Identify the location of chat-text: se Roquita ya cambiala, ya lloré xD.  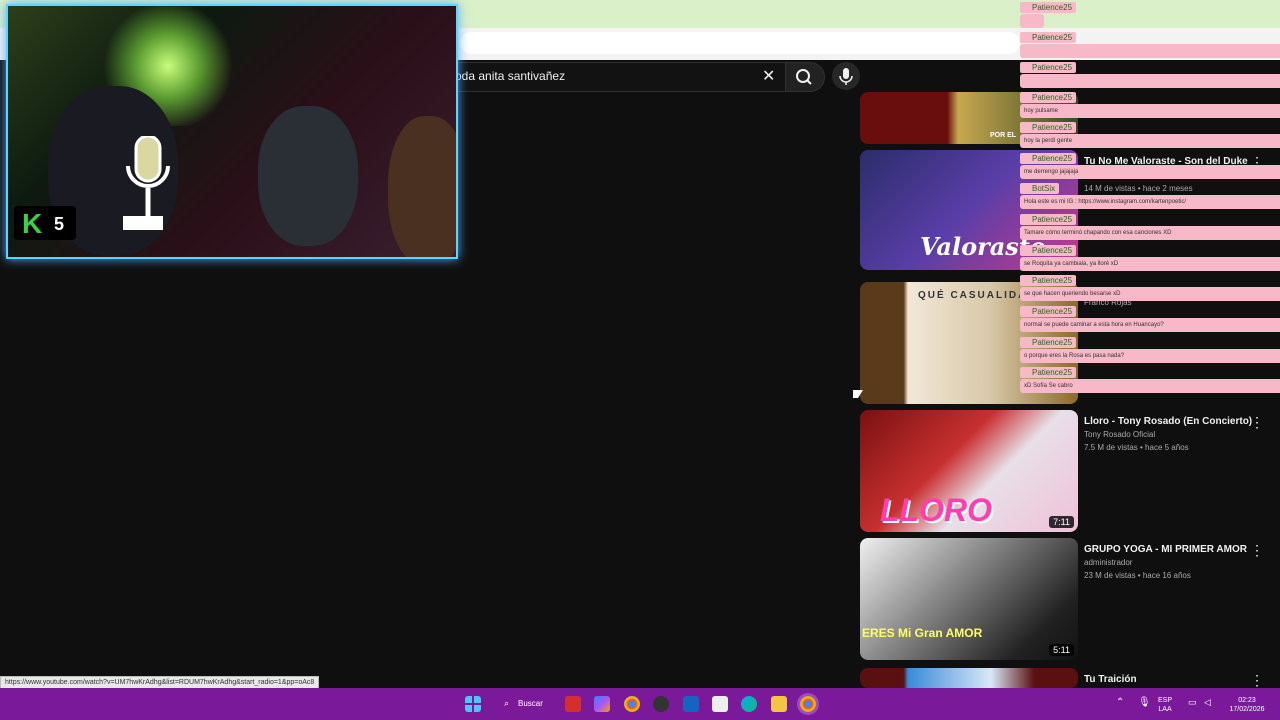
(1150, 264).